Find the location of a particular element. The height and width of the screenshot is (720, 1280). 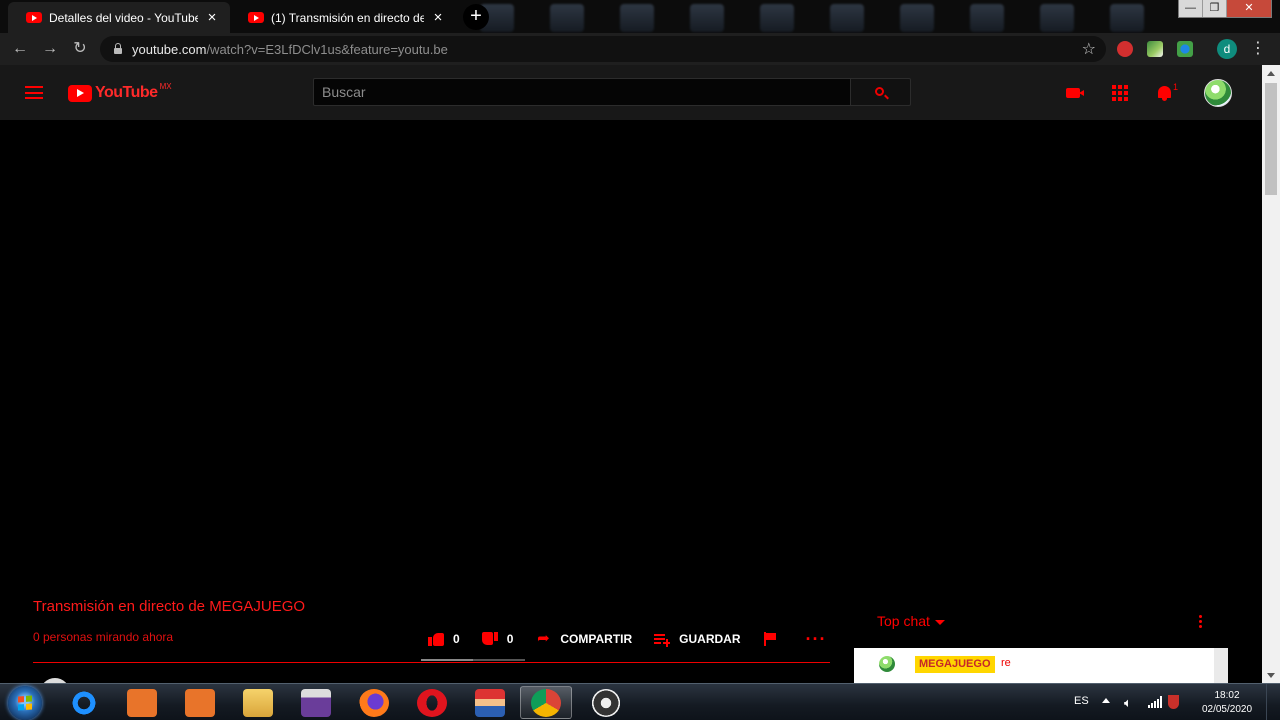

search-button is located at coordinates (881, 92).